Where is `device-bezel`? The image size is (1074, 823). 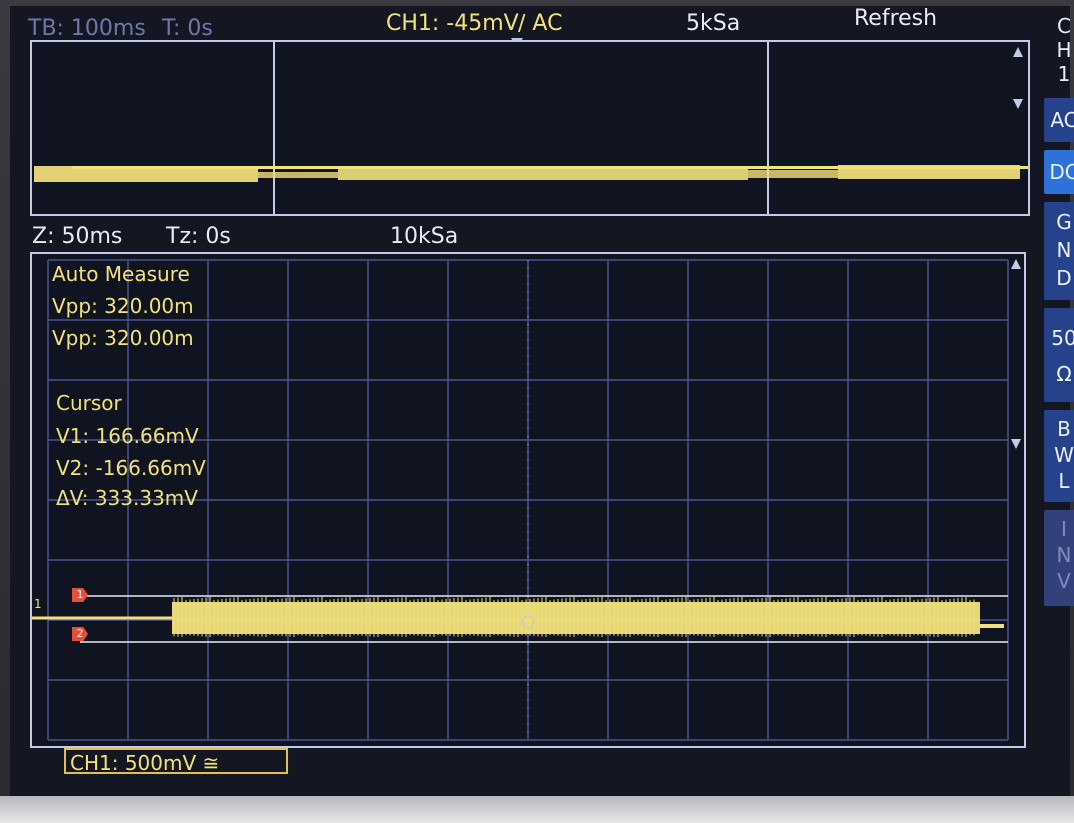 device-bezel is located at coordinates (537, 809).